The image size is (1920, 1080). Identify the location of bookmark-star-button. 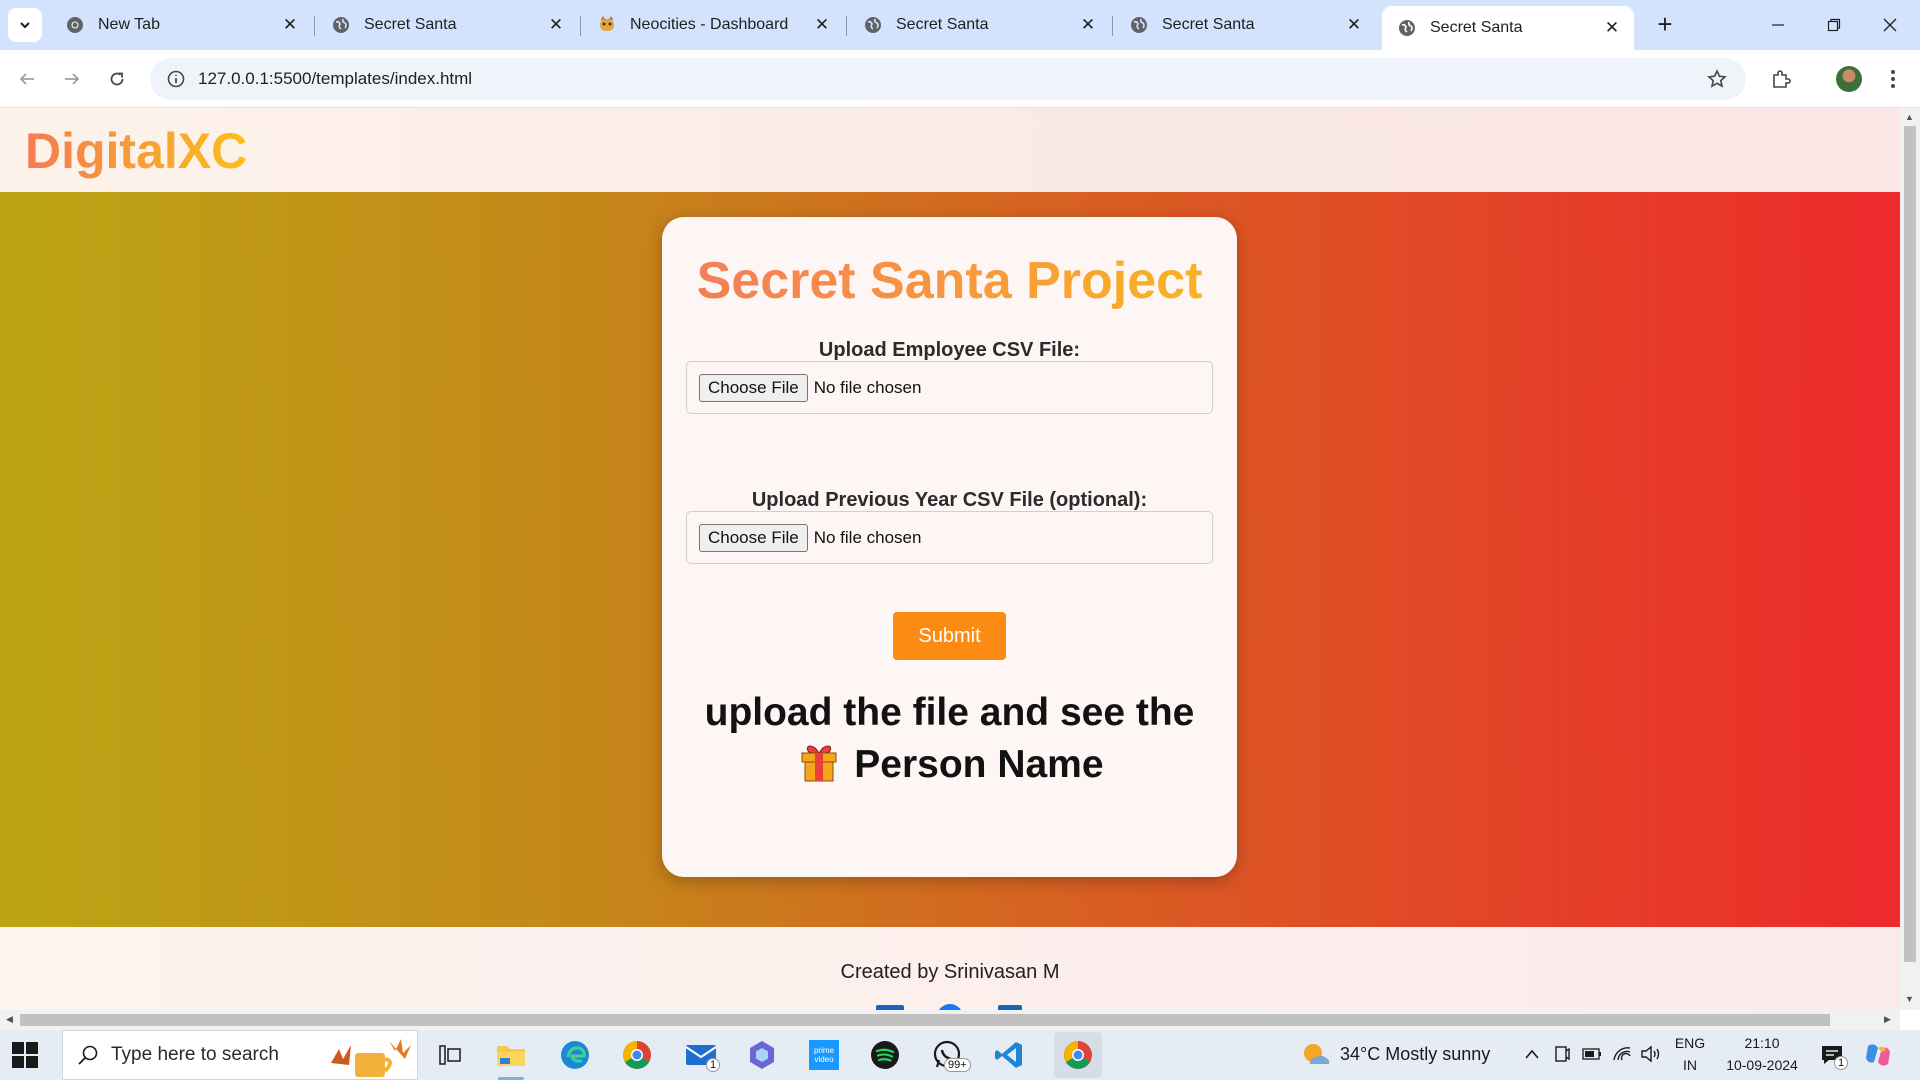
(1717, 79).